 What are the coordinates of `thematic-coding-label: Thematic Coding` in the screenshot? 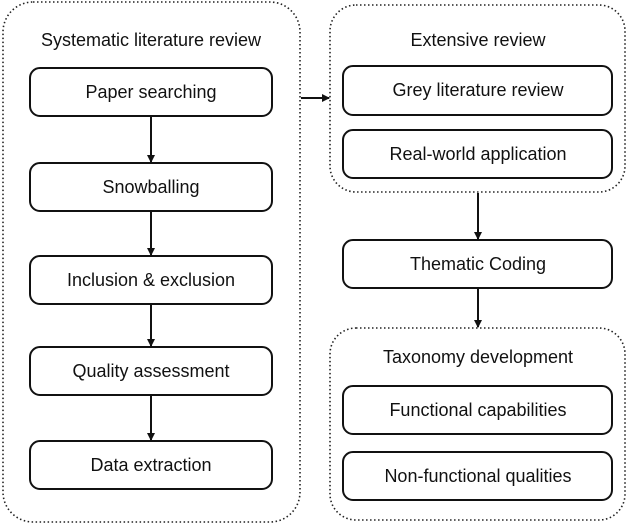 It's located at (478, 264).